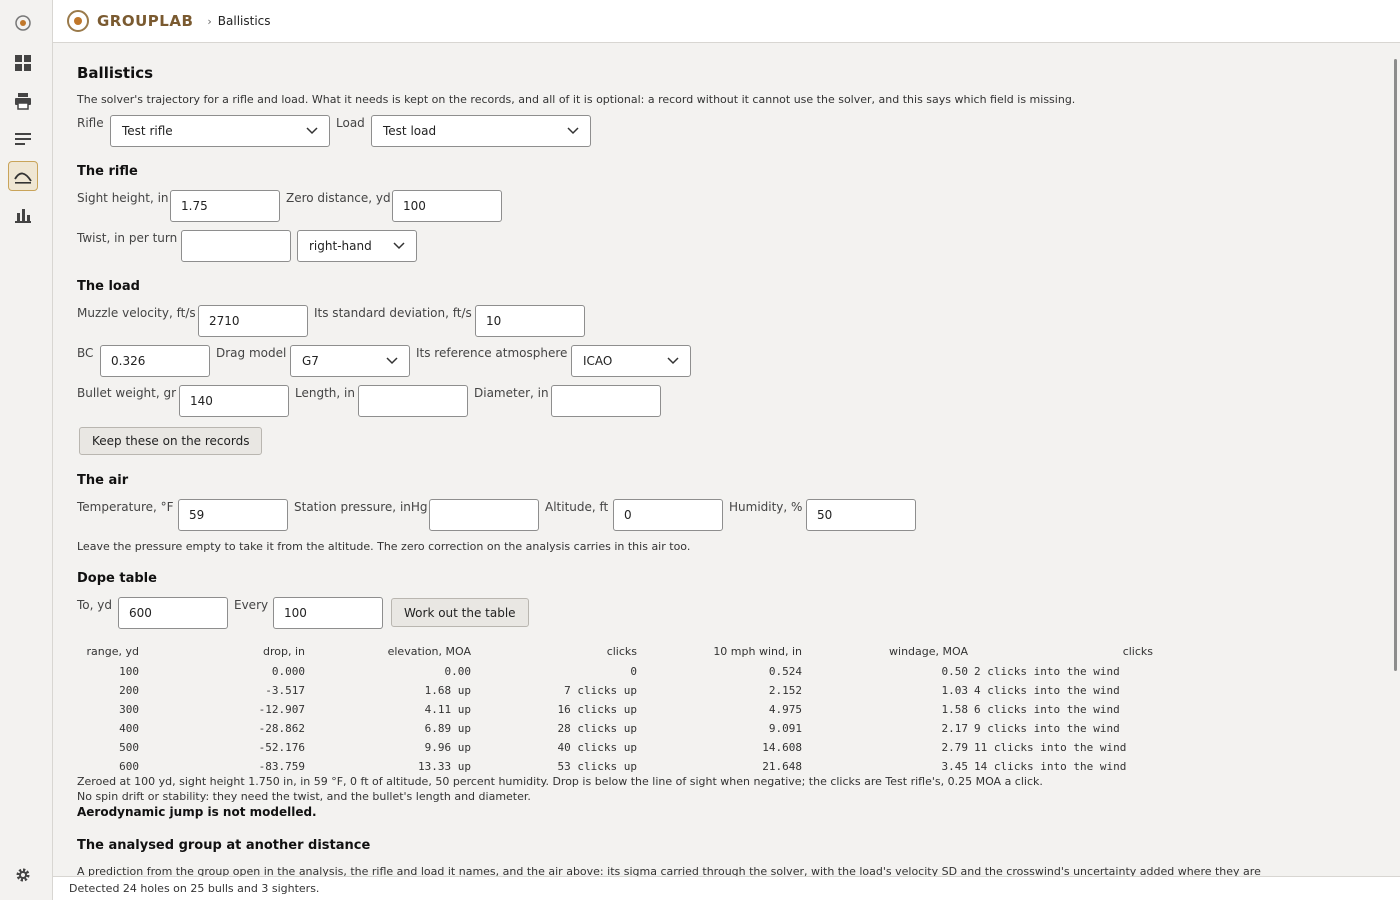 This screenshot has height=900, width=1400. What do you see at coordinates (236, 246) in the screenshot?
I see `twist-input` at bounding box center [236, 246].